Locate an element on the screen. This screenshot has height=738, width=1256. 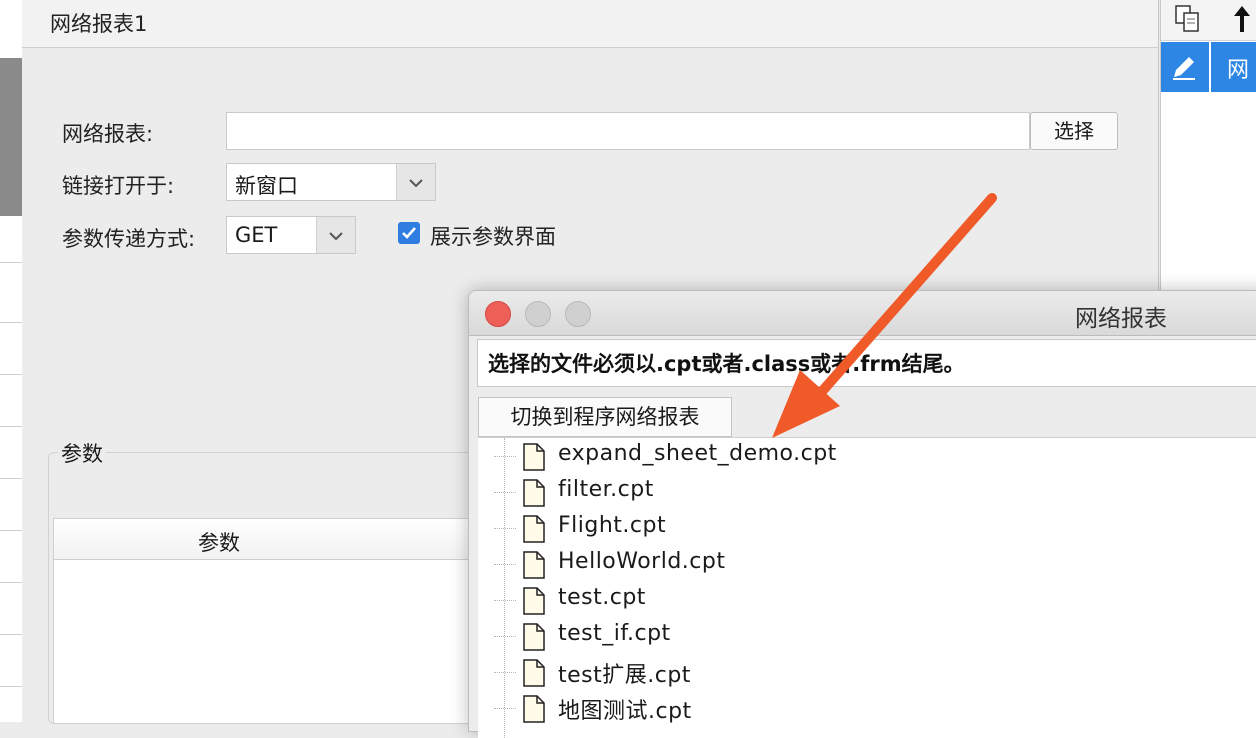
file-list-item: 地图测试.cpt is located at coordinates (867, 708).